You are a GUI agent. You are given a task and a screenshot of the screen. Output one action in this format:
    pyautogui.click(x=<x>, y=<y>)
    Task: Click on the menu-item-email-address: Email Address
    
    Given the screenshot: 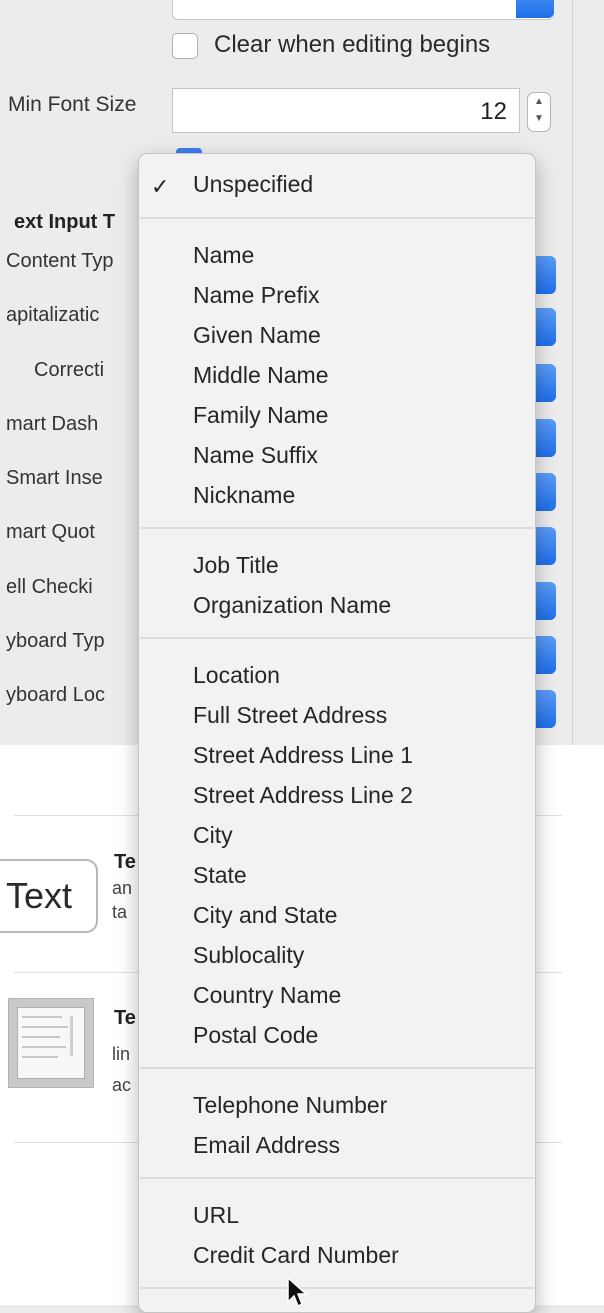 What is the action you would take?
    pyautogui.click(x=266, y=1145)
    